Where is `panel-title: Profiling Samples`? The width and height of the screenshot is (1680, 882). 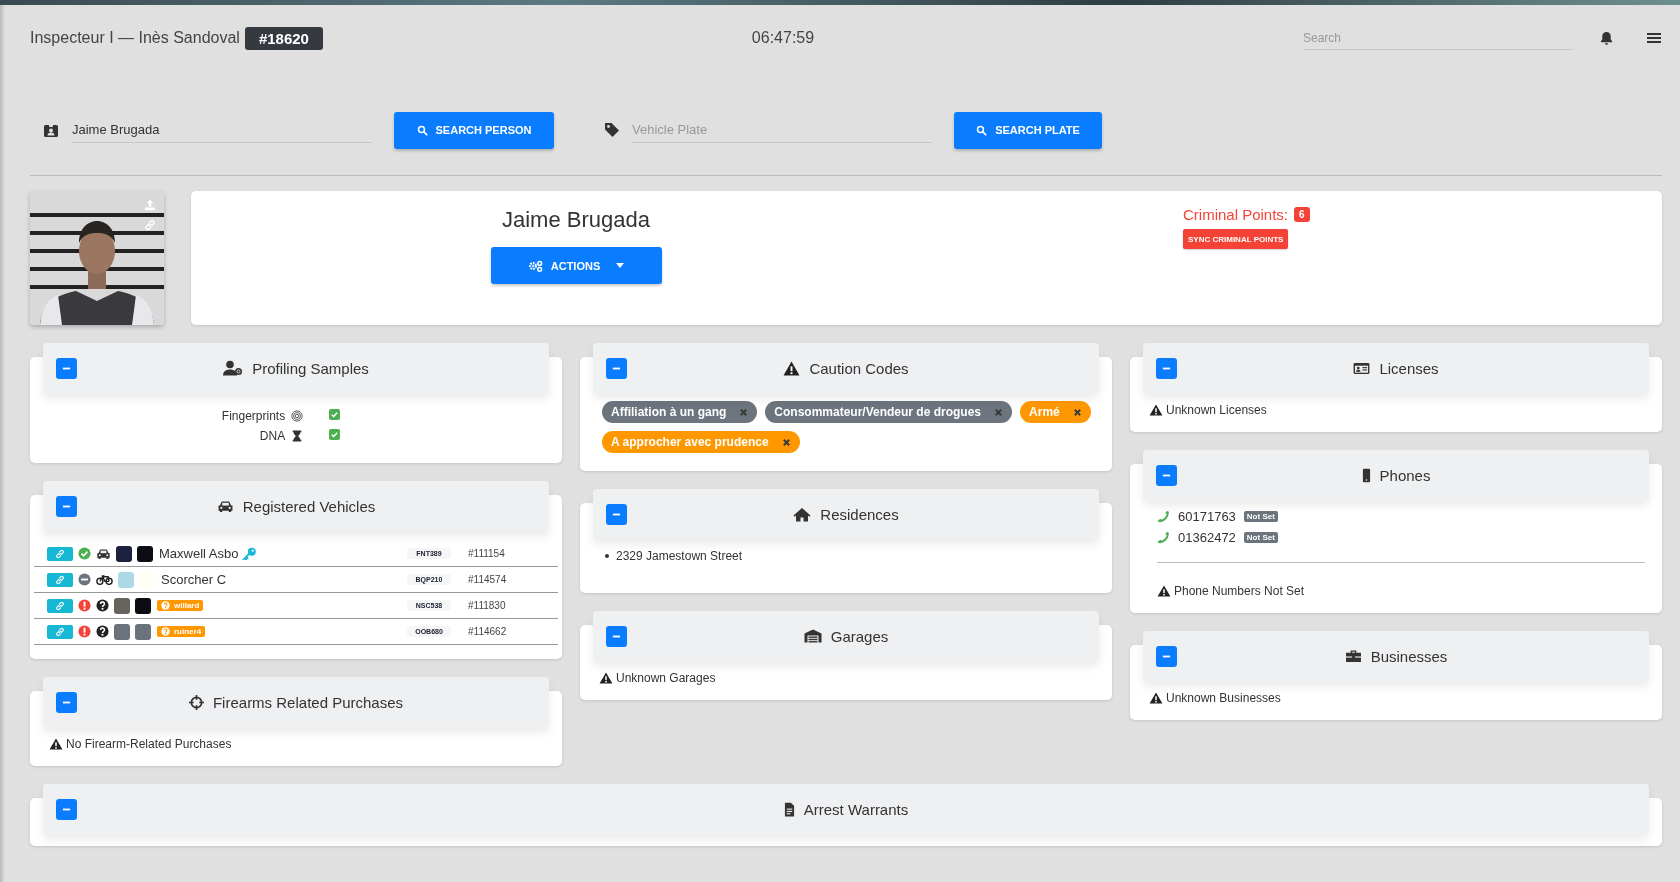 panel-title: Profiling Samples is located at coordinates (310, 368).